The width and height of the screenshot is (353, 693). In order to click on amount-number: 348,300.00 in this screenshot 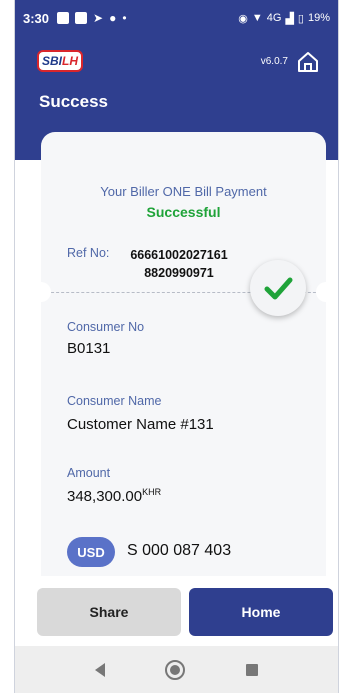, I will do `click(105, 496)`.